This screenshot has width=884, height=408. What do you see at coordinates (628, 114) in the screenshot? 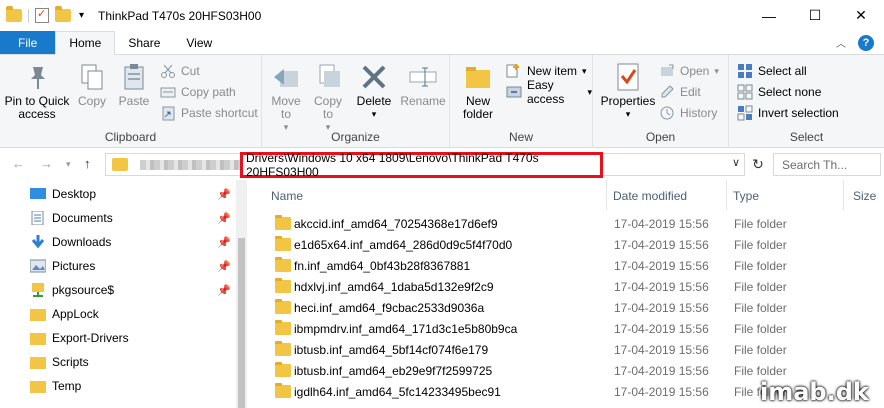
I see `properties-dropdown-icon: ▾` at bounding box center [628, 114].